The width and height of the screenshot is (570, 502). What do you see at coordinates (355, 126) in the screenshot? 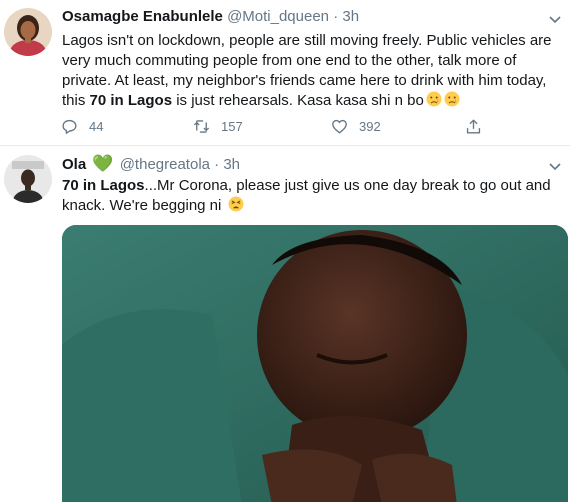
I see `like-button: 392` at bounding box center [355, 126].